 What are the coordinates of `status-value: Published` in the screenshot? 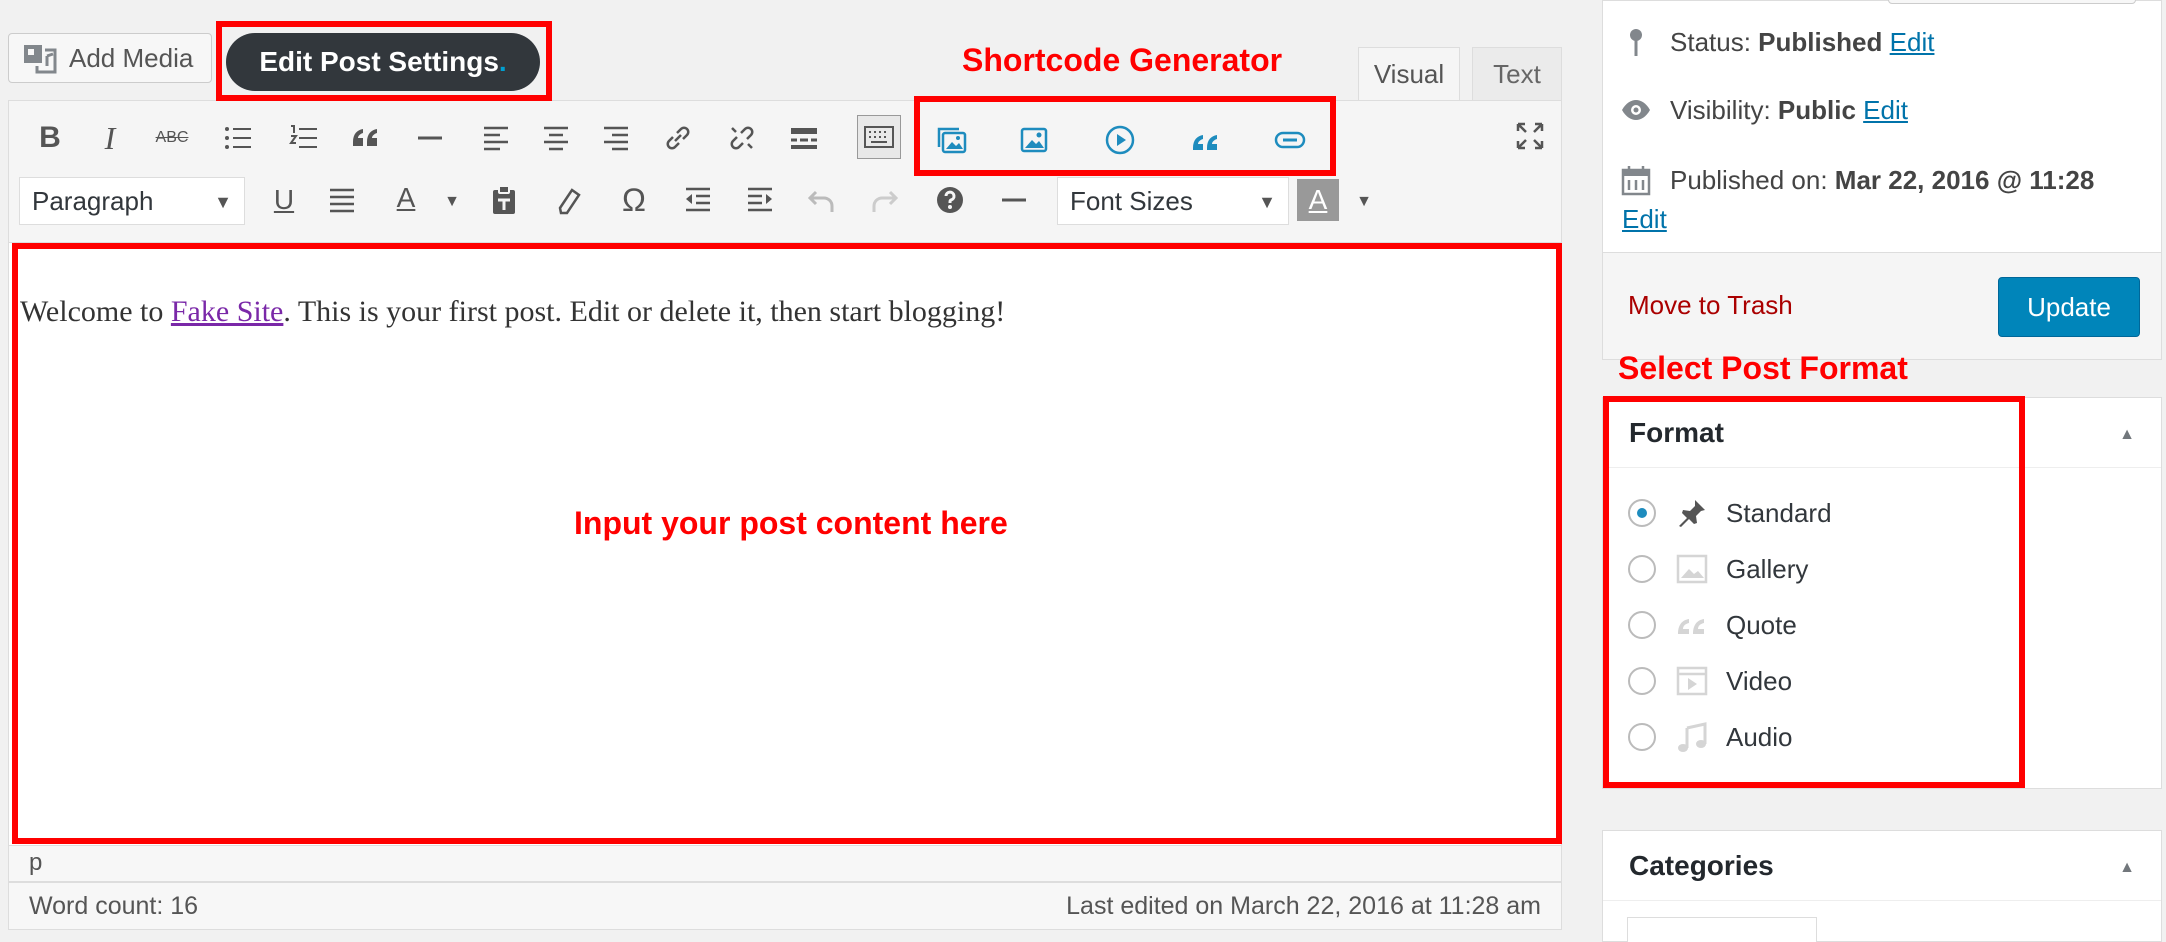 It's located at (1820, 41).